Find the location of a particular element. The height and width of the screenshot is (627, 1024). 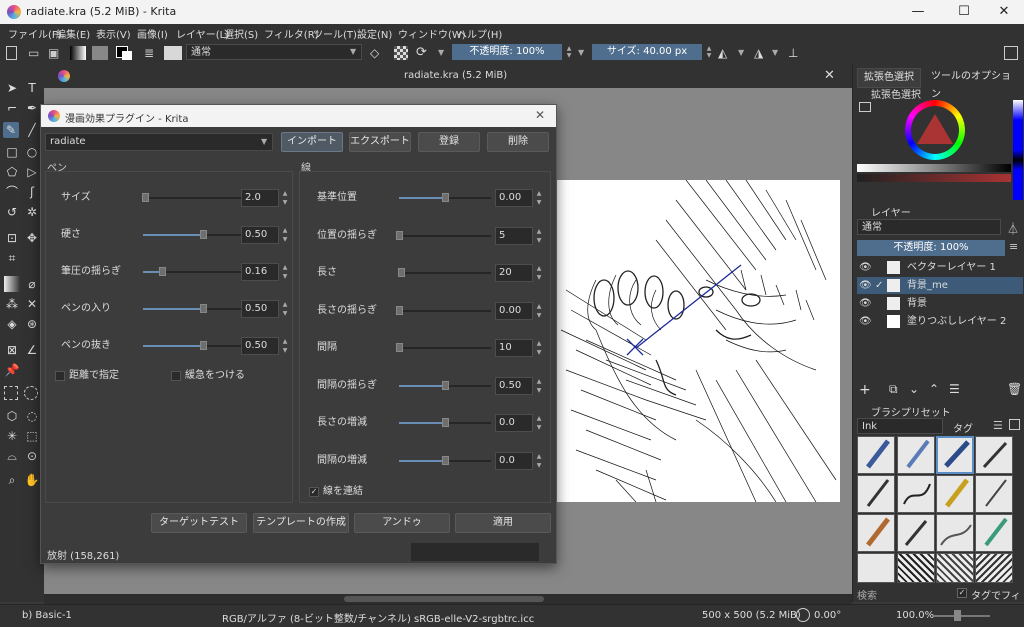

blend-mode-select: 通常 is located at coordinates (274, 52).